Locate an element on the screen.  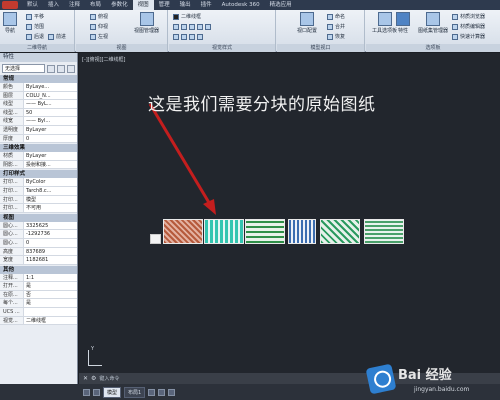
tab-plugins: 插件 is located at coordinates (206, 5).